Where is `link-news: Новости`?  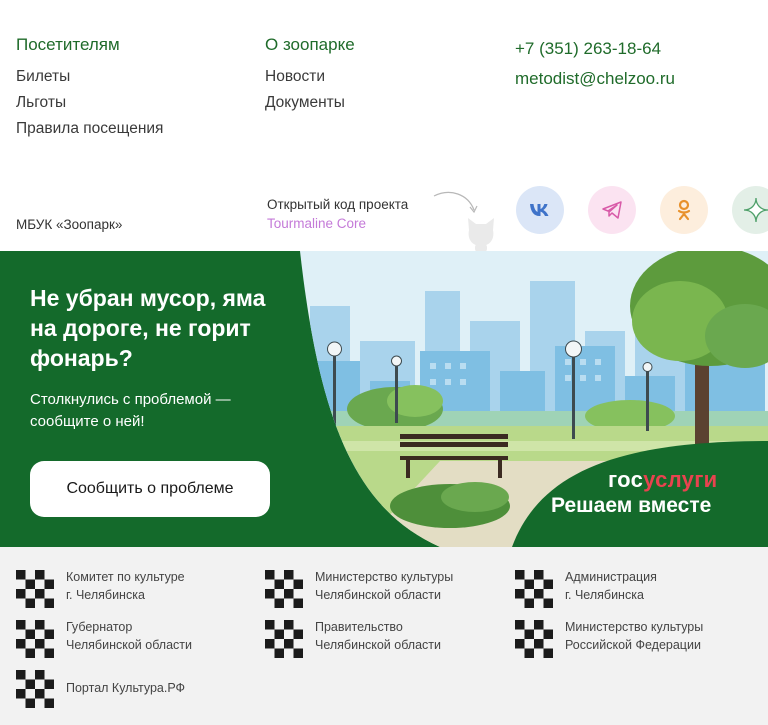
link-news: Новости is located at coordinates (310, 77).